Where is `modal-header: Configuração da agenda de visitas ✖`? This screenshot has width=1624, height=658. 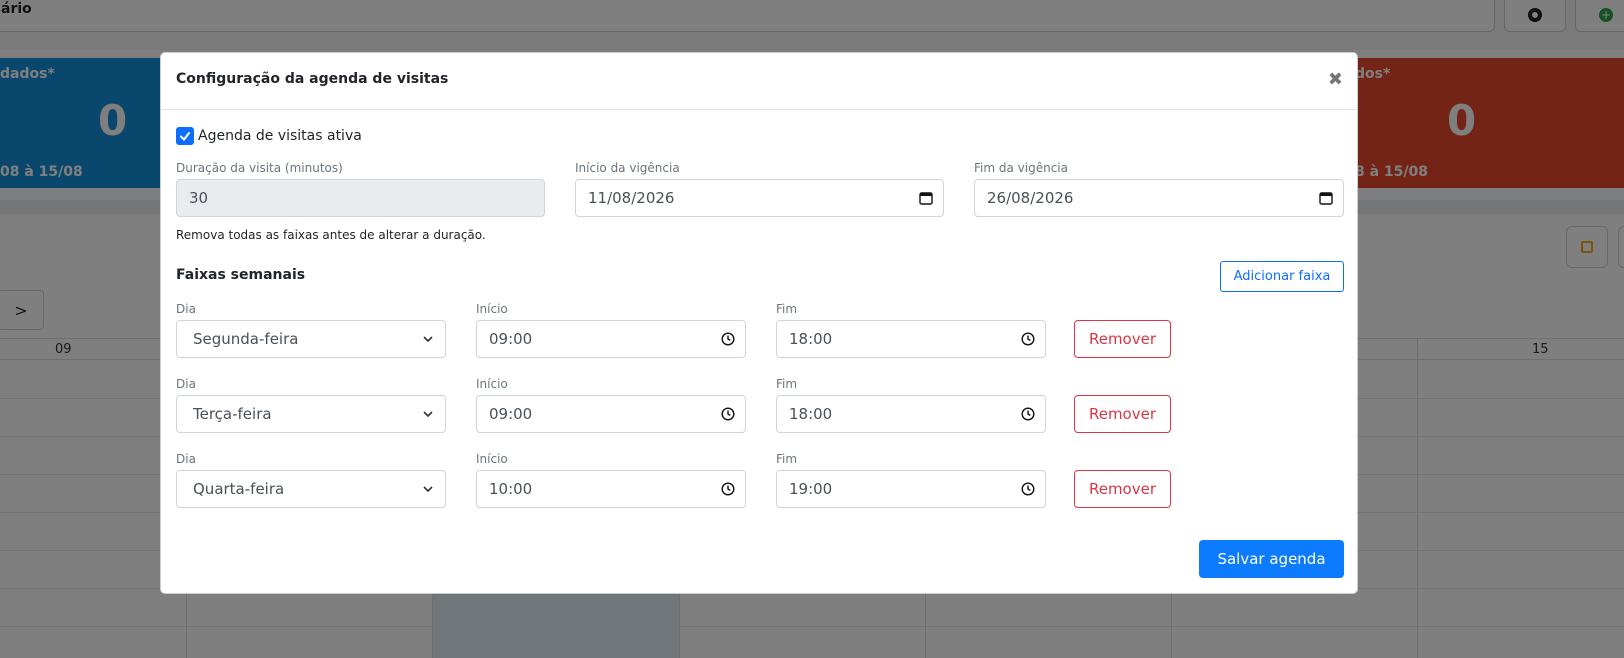 modal-header: Configuração da agenda de visitas ✖ is located at coordinates (759, 81).